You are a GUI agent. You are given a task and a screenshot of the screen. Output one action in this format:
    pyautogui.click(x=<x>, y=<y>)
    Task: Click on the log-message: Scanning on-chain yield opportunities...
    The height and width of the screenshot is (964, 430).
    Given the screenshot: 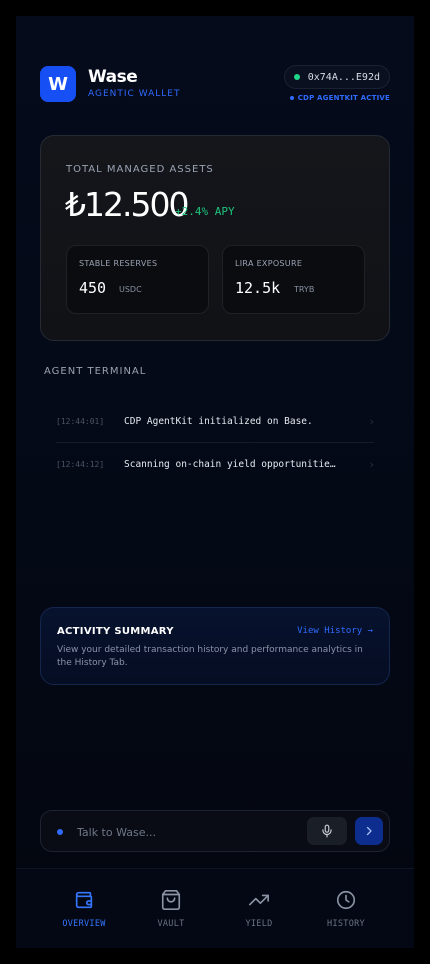 What is the action you would take?
    pyautogui.click(x=231, y=464)
    